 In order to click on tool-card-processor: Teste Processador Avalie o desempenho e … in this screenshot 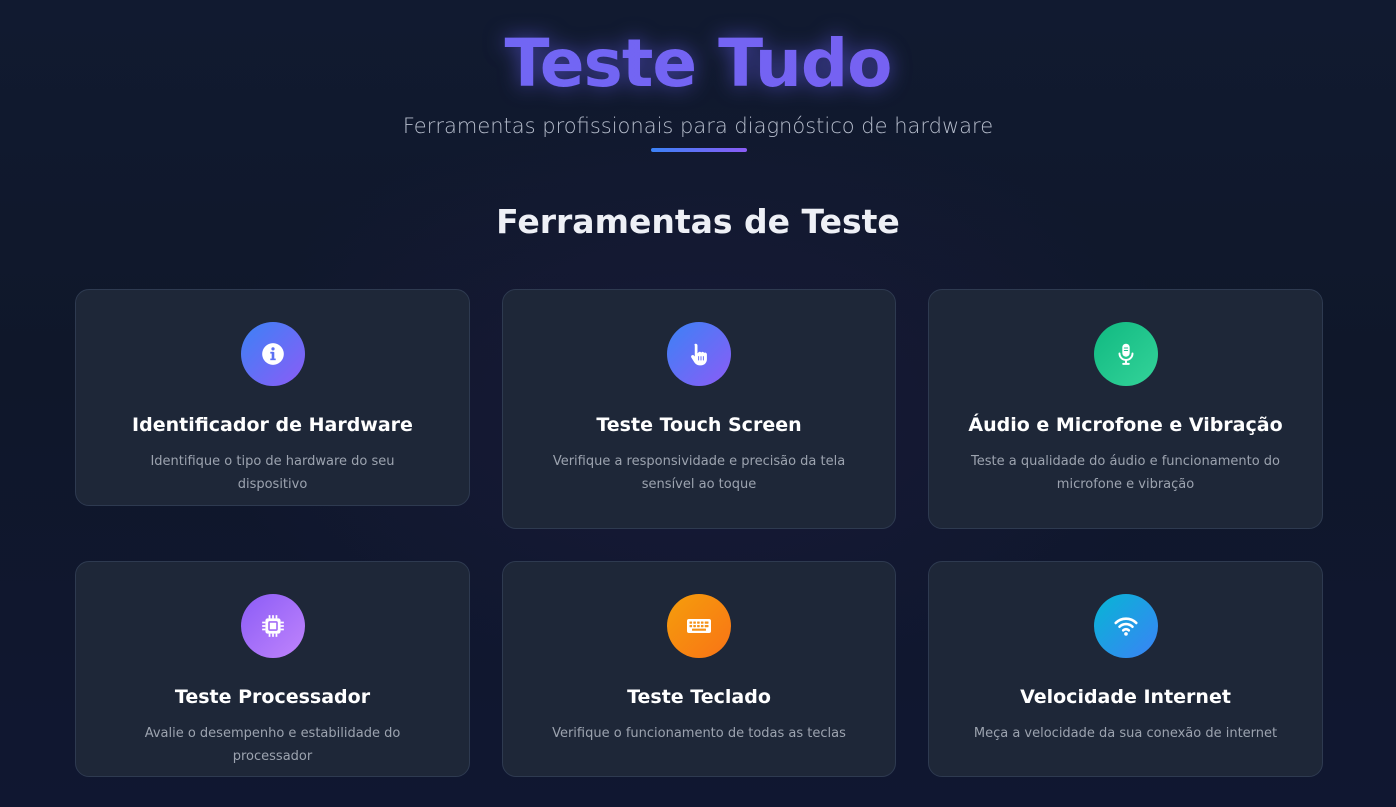, I will do `click(272, 669)`.